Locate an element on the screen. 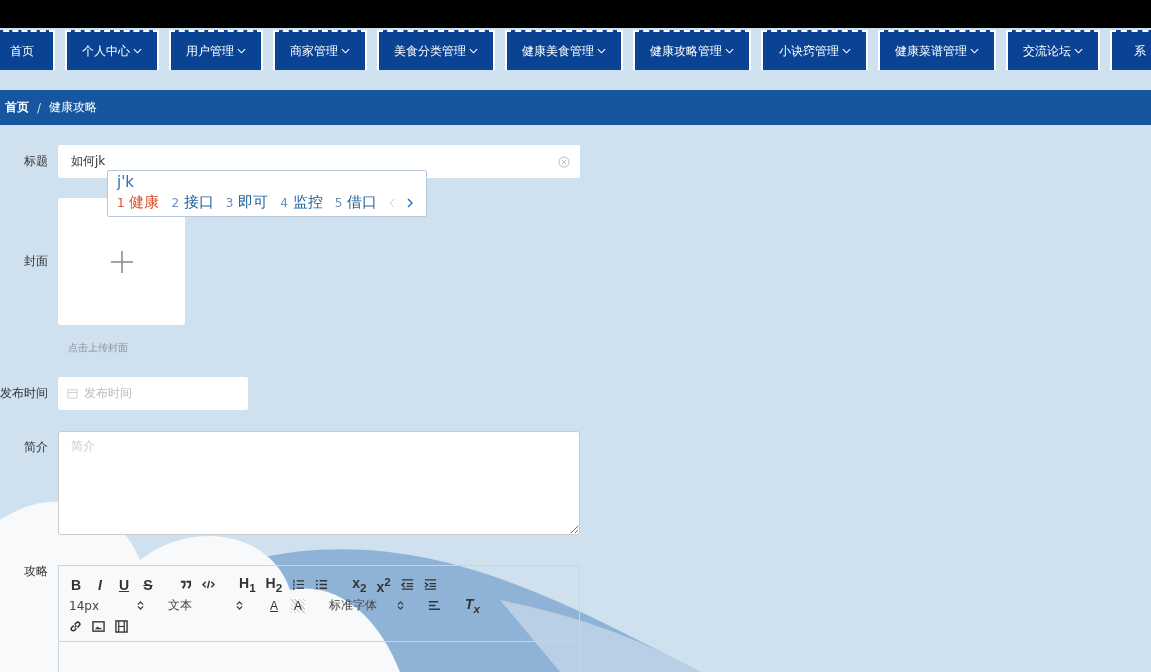 This screenshot has height=672, width=1151. field-label: 标题 is located at coordinates (36, 161).